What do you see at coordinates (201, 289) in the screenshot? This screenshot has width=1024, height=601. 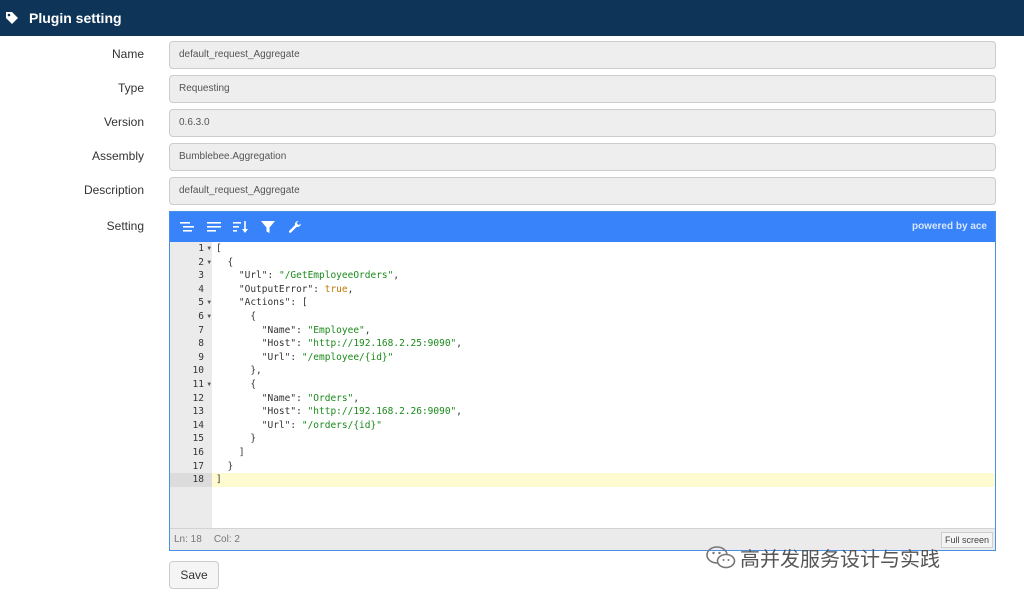 I see `line-number: 4` at bounding box center [201, 289].